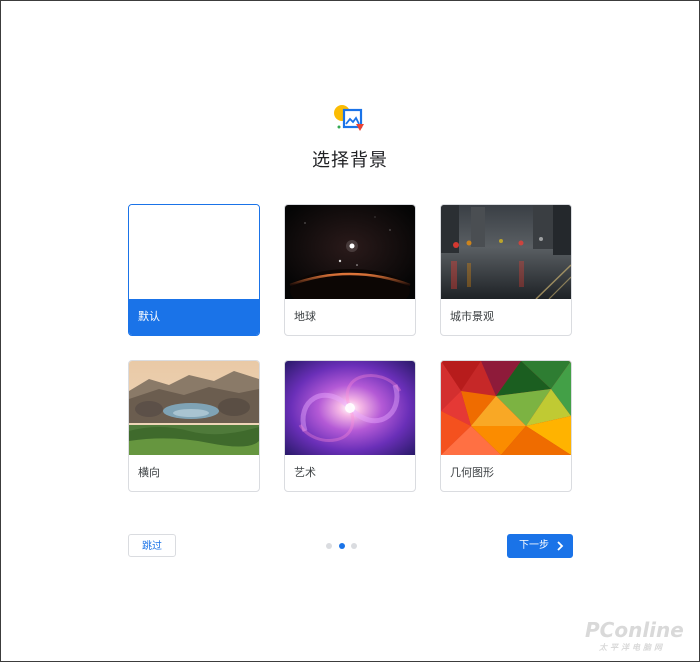  I want to click on background-option-cityscape: 城市景观, so click(506, 270).